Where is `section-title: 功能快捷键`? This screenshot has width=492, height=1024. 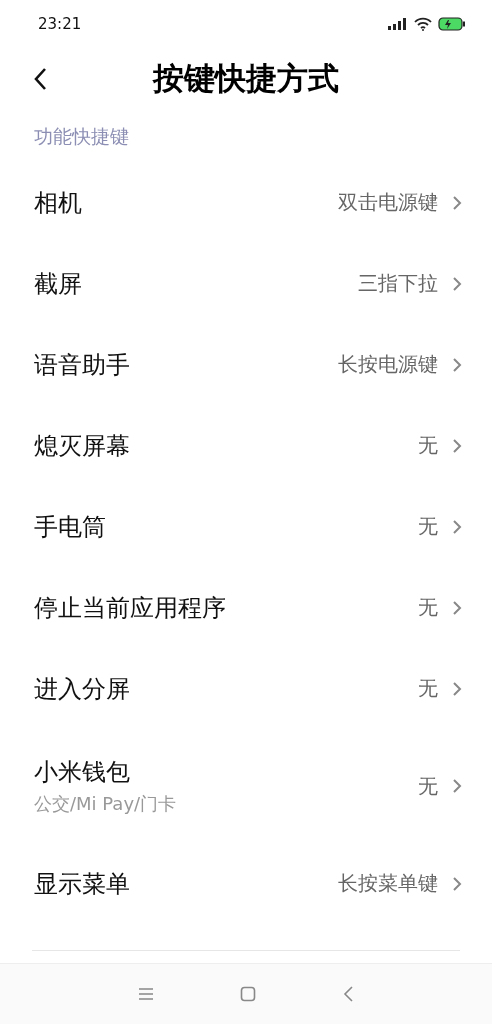 section-title: 功能快捷键 is located at coordinates (81, 136).